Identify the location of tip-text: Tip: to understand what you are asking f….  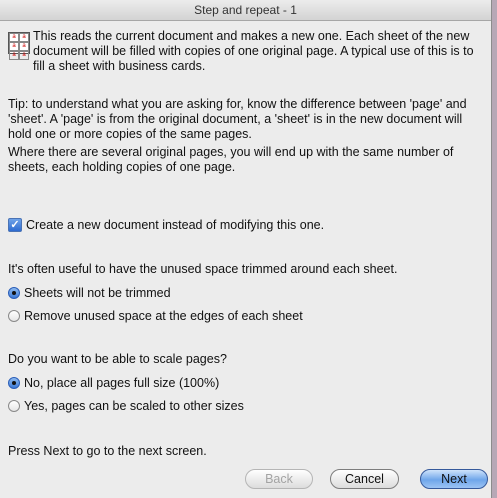
(237, 119).